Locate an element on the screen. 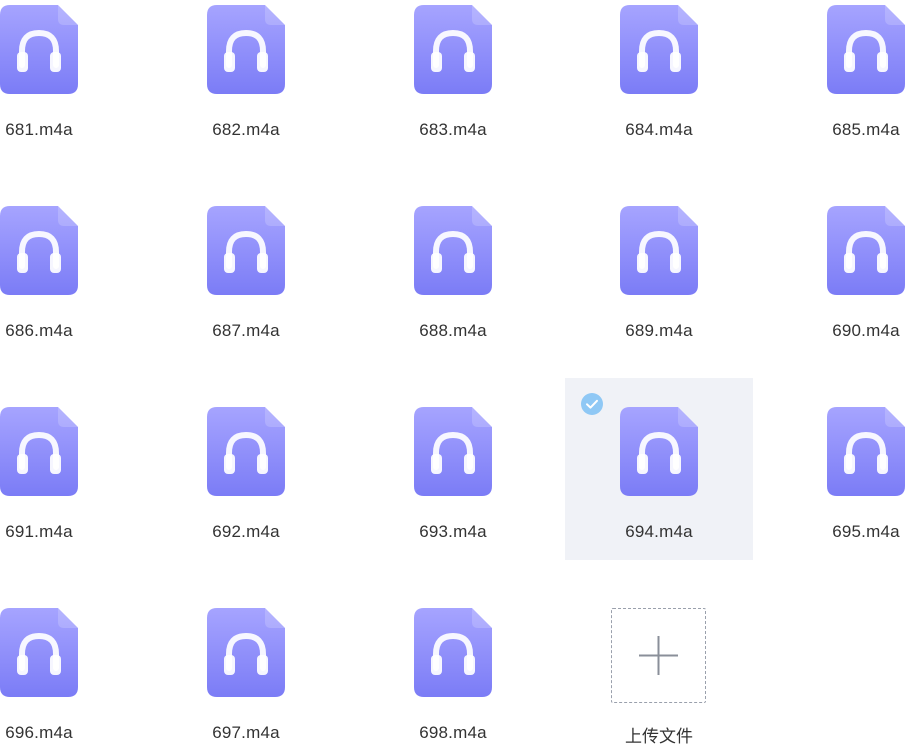 This screenshot has height=749, width=912. file-tile: 693.m4a is located at coordinates (453, 469).